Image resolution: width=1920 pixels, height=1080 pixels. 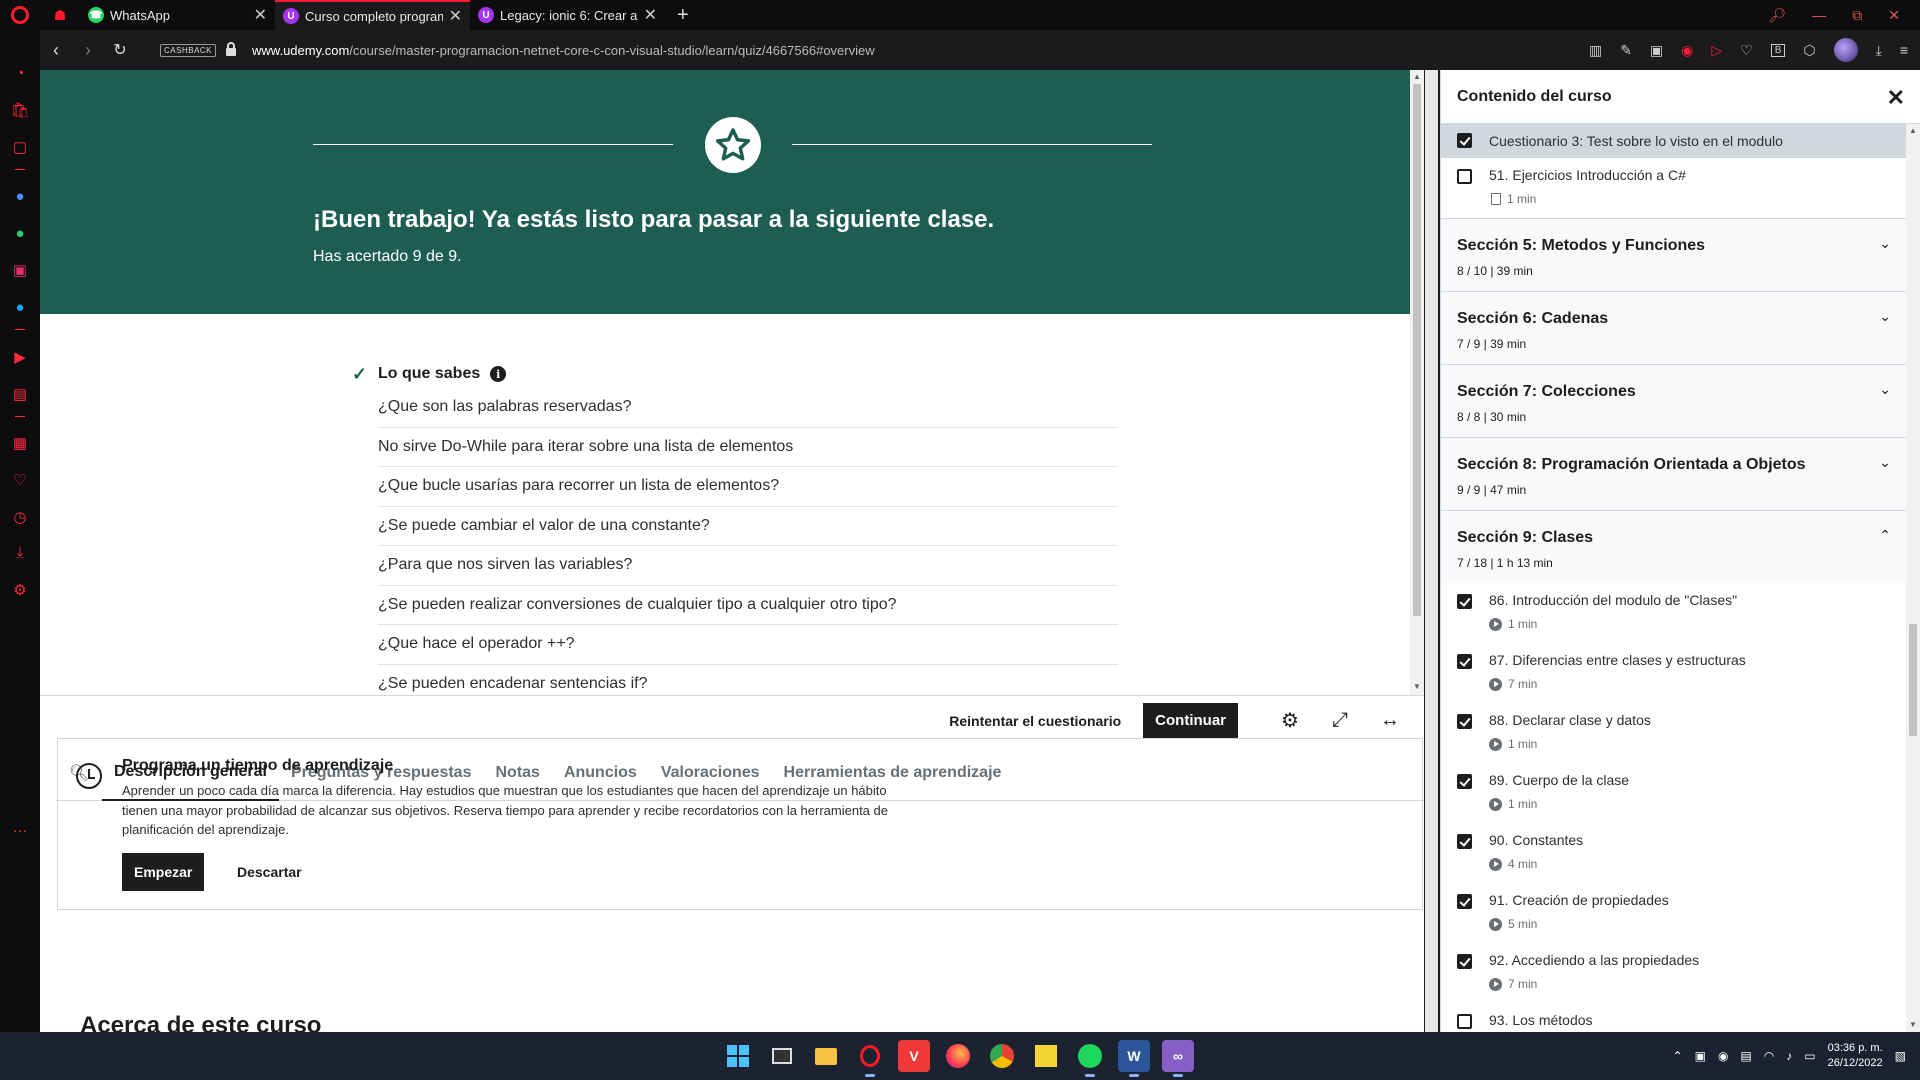 I want to click on visual-studio-icon: ∞, so click(x=1178, y=1058).